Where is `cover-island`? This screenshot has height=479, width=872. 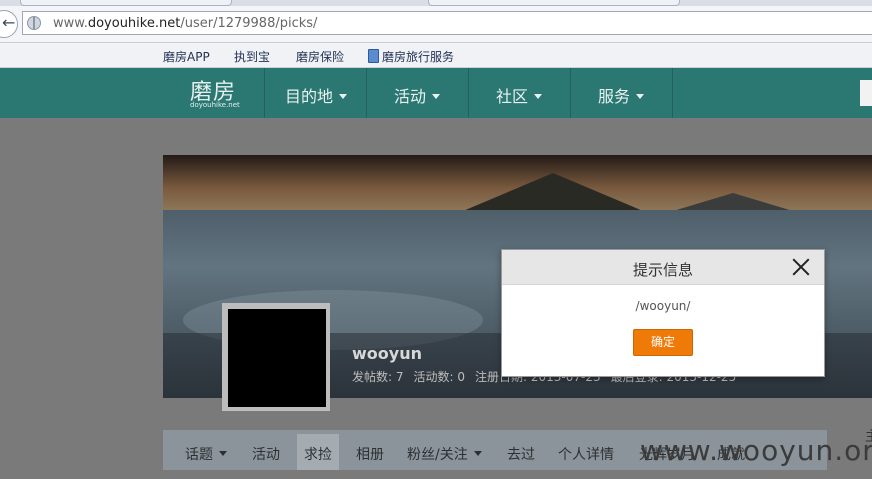 cover-island is located at coordinates (553, 192).